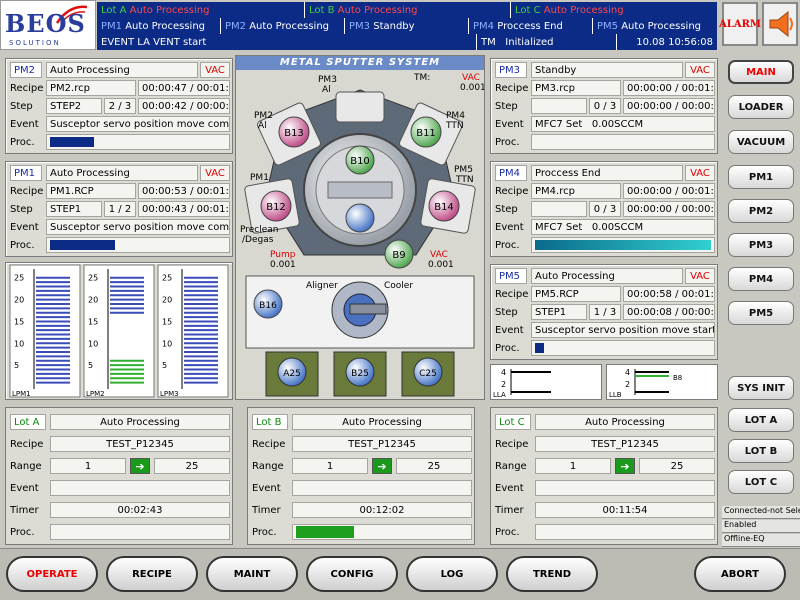  What do you see at coordinates (292, 374) in the screenshot?
I see `loadport-a: A25` at bounding box center [292, 374].